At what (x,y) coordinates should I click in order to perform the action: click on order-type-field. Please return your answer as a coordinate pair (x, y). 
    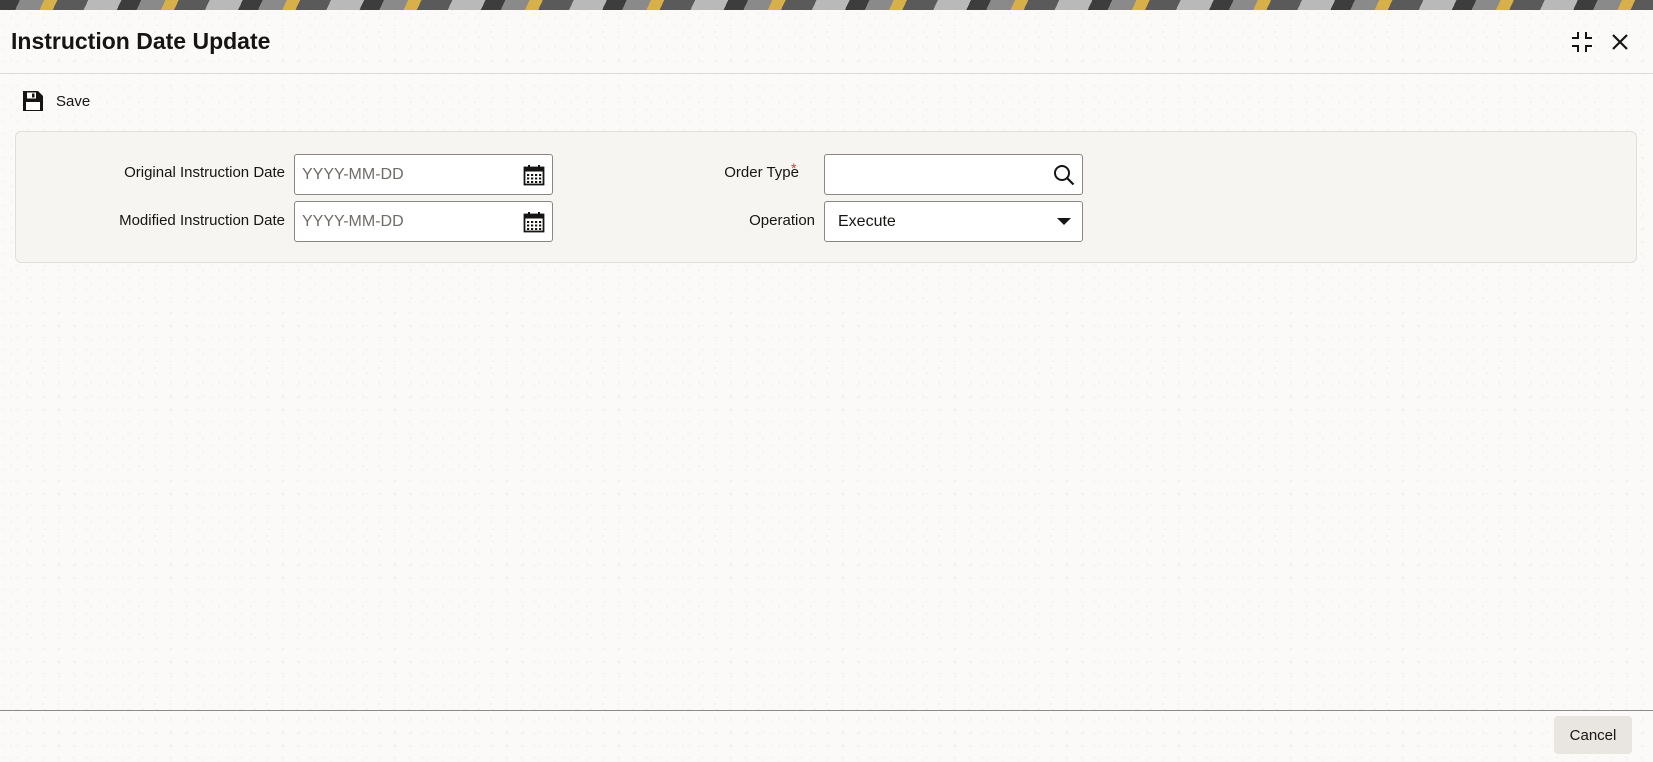
    Looking at the image, I should click on (953, 174).